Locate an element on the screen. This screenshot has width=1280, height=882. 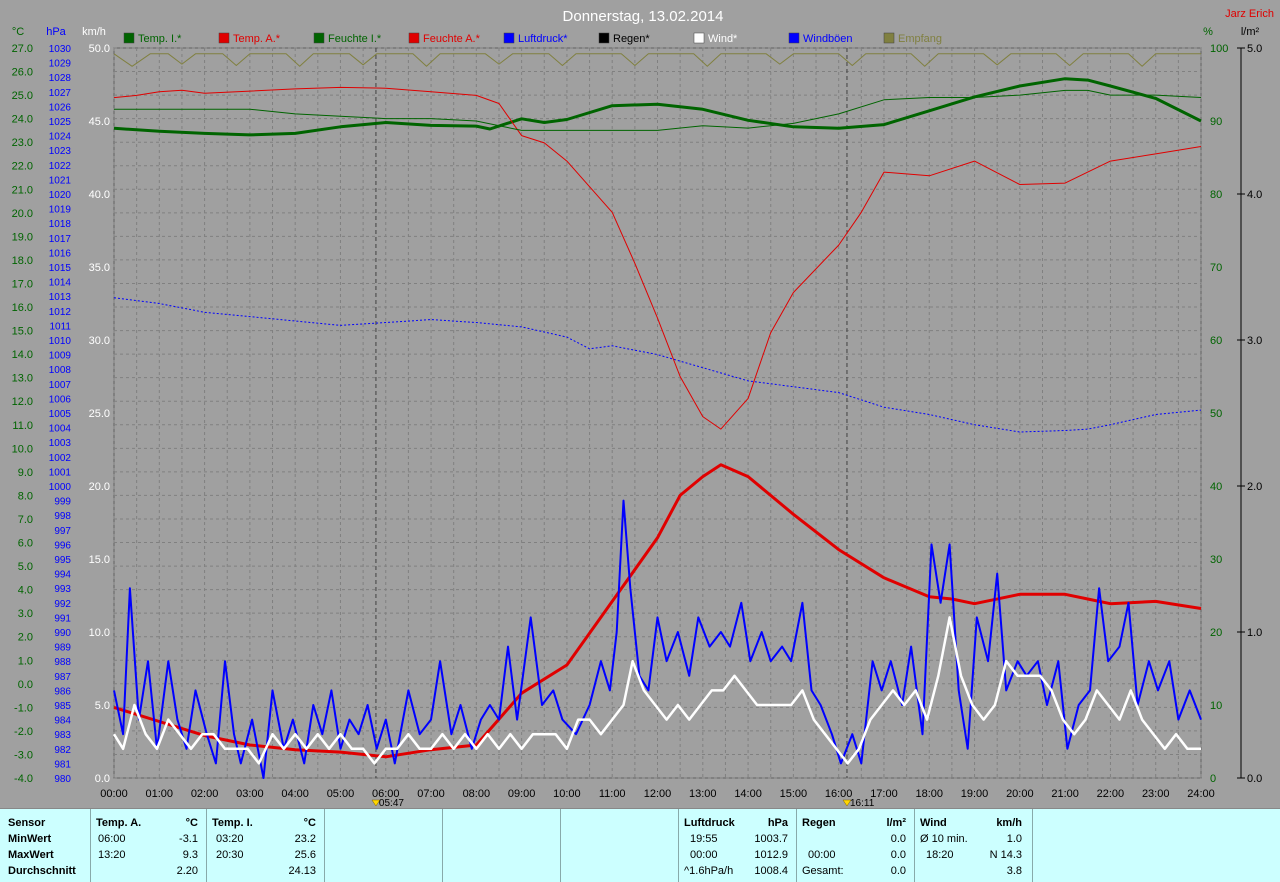
wind-tick-label: 35.0 is located at coordinates (99, 268).